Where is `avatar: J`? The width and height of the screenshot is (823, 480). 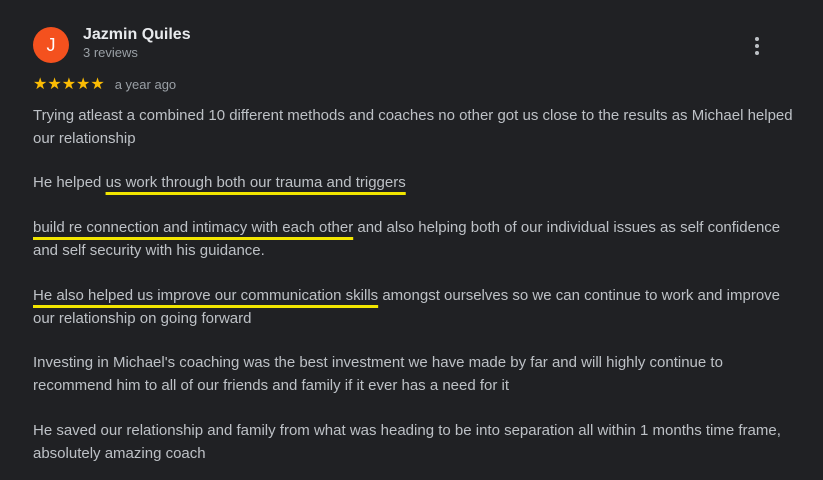
avatar: J is located at coordinates (51, 45).